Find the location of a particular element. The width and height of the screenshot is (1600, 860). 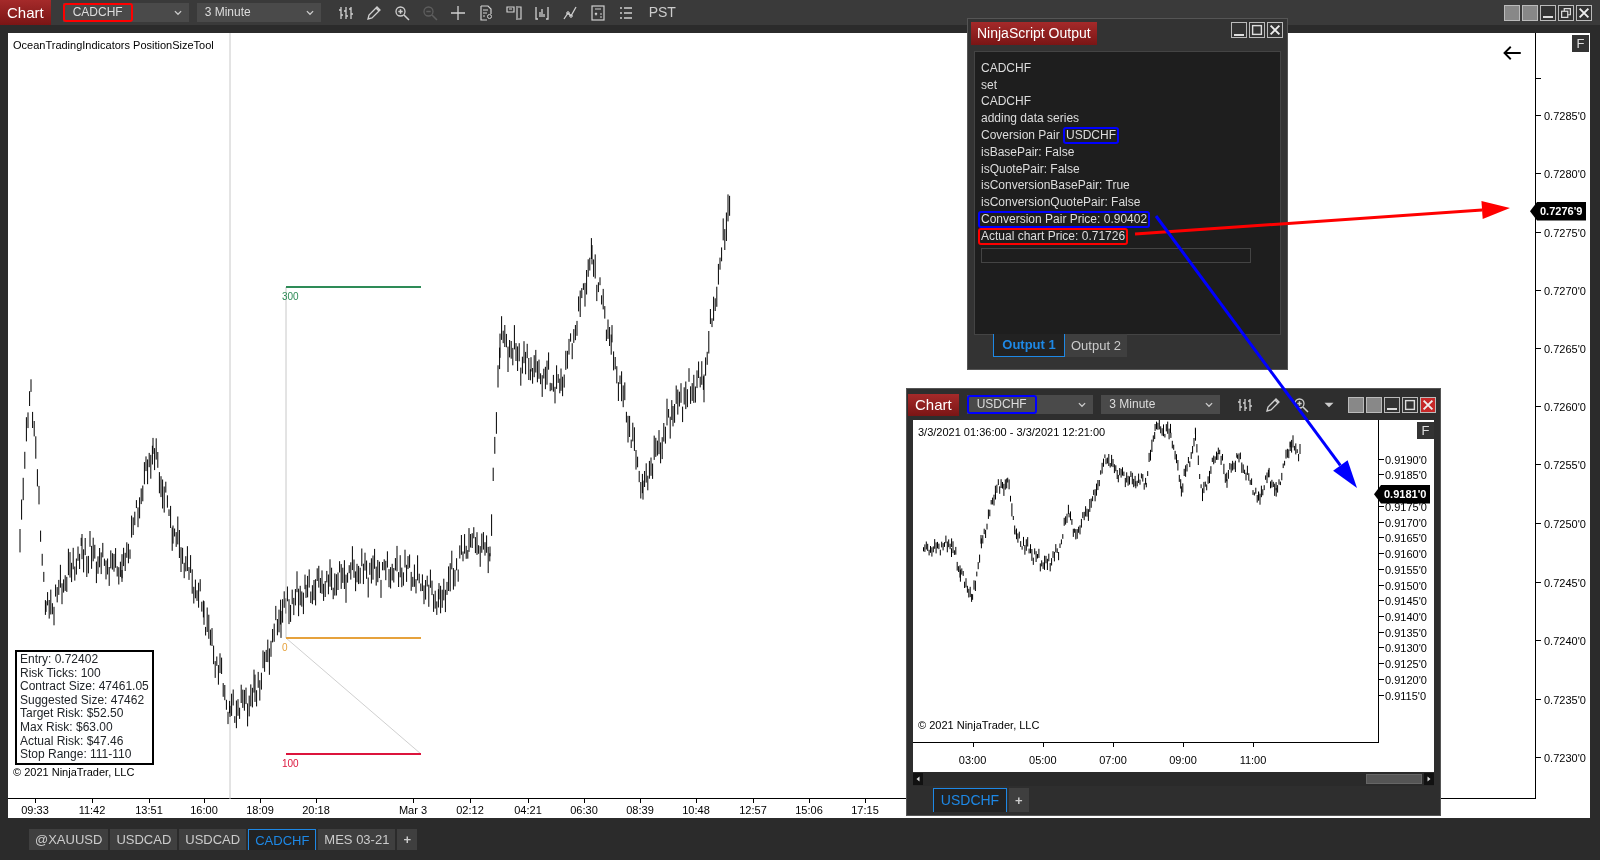

price-label: 0.9160'0 is located at coordinates (1406, 555).